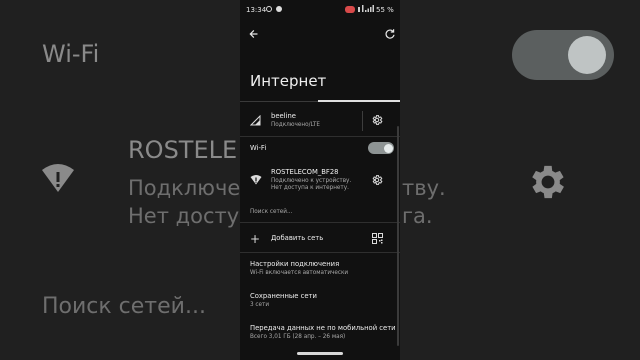 The height and width of the screenshot is (360, 640). I want to click on saved-networks-title: Сохраненные сети, so click(283, 296).